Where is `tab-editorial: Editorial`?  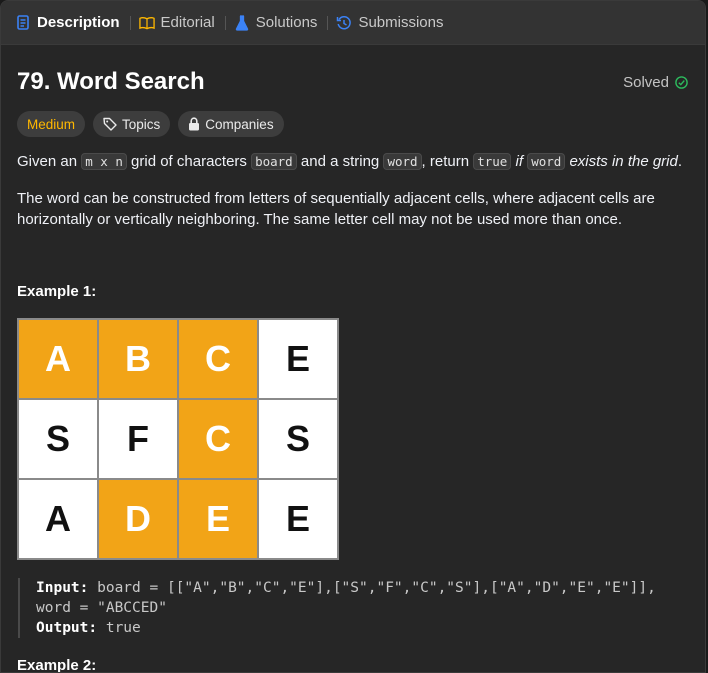
tab-editorial: Editorial is located at coordinates (180, 22).